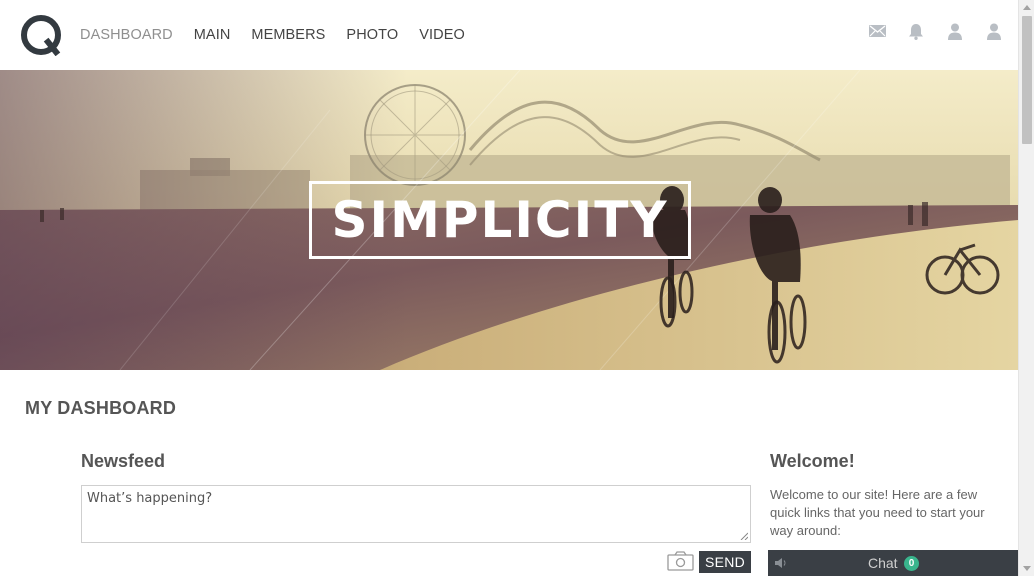  What do you see at coordinates (150, 498) in the screenshot?
I see `status-placeholder: What’s happening?` at bounding box center [150, 498].